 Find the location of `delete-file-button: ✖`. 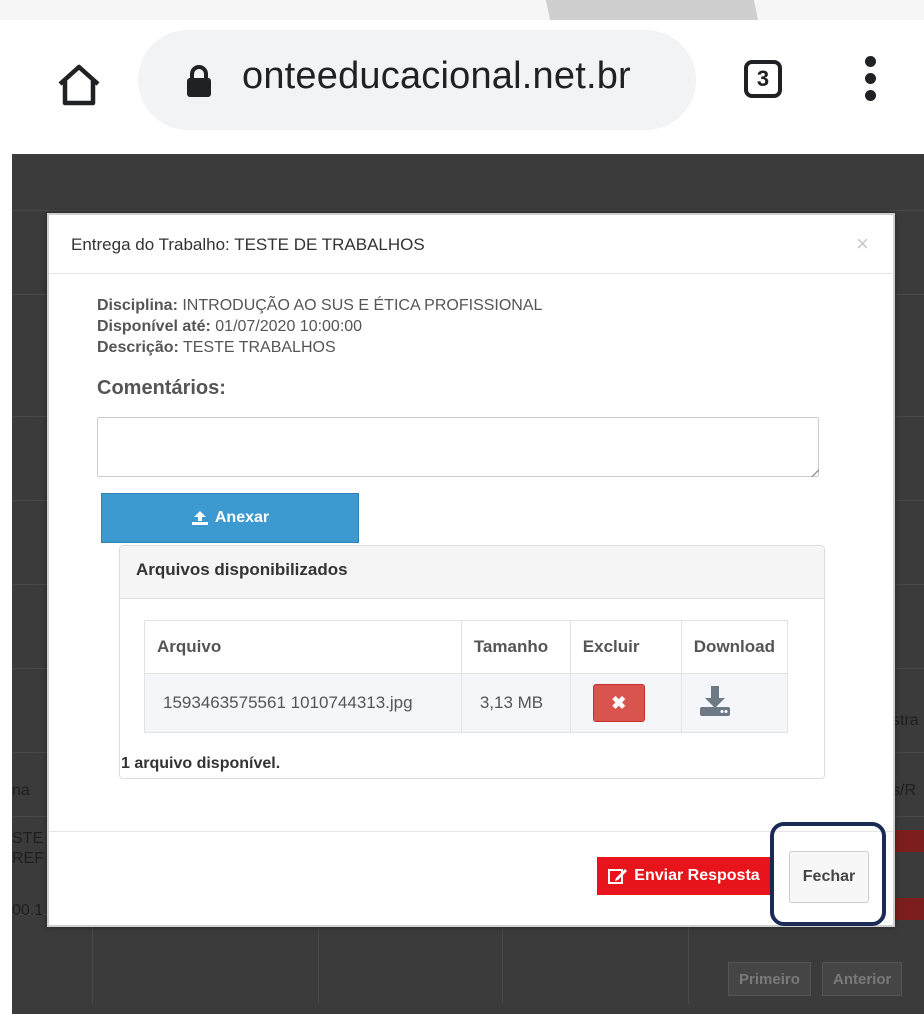

delete-file-button: ✖ is located at coordinates (618, 703).